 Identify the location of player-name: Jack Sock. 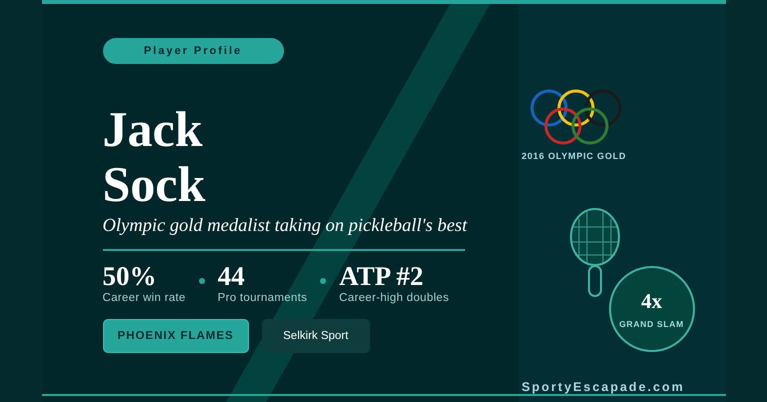
(154, 157).